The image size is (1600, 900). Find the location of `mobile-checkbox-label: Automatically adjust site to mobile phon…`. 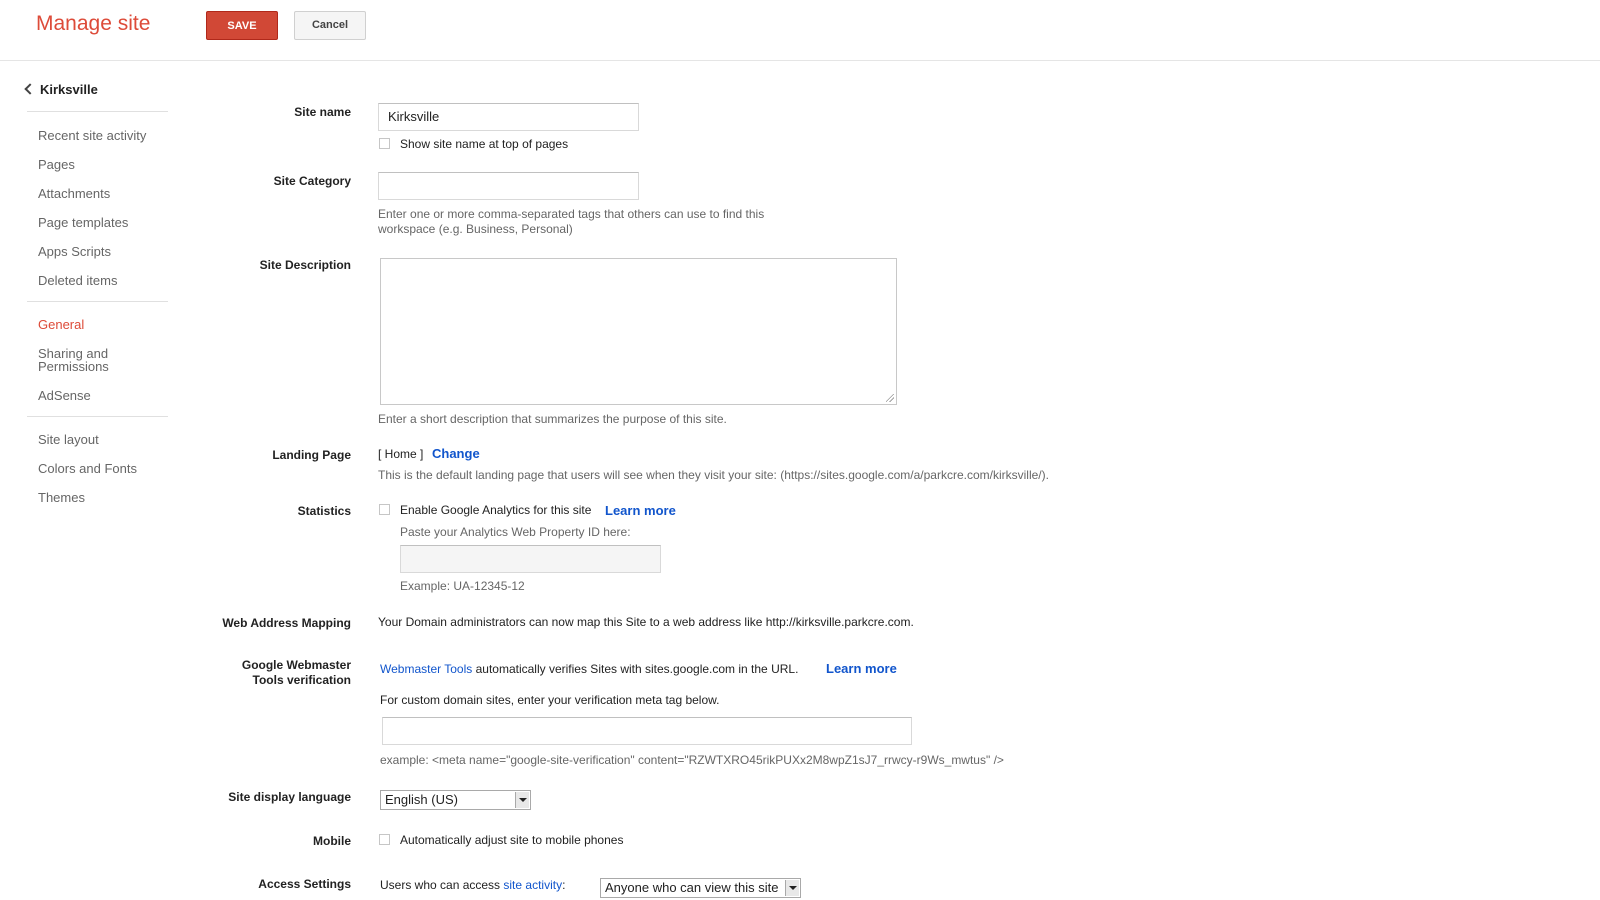

mobile-checkbox-label: Automatically adjust site to mobile phon… is located at coordinates (512, 840).